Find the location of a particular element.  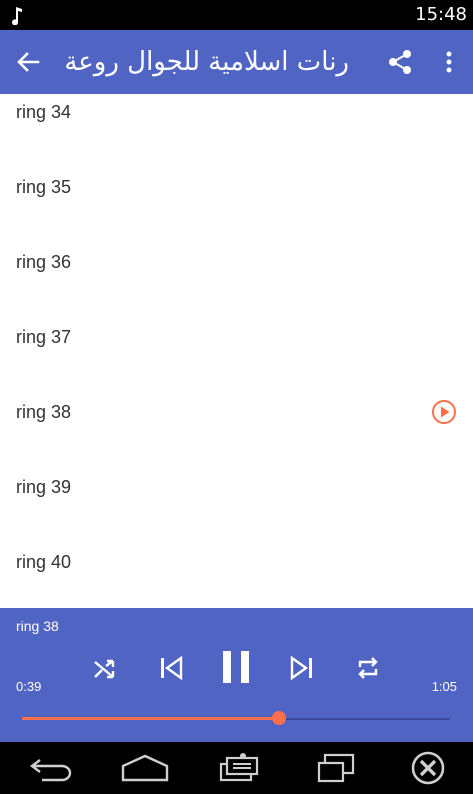

progress-thumb is located at coordinates (278, 718).